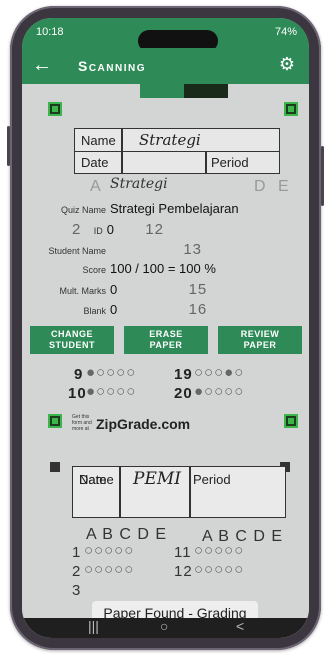  I want to click on mult-value: 0, so click(114, 289).